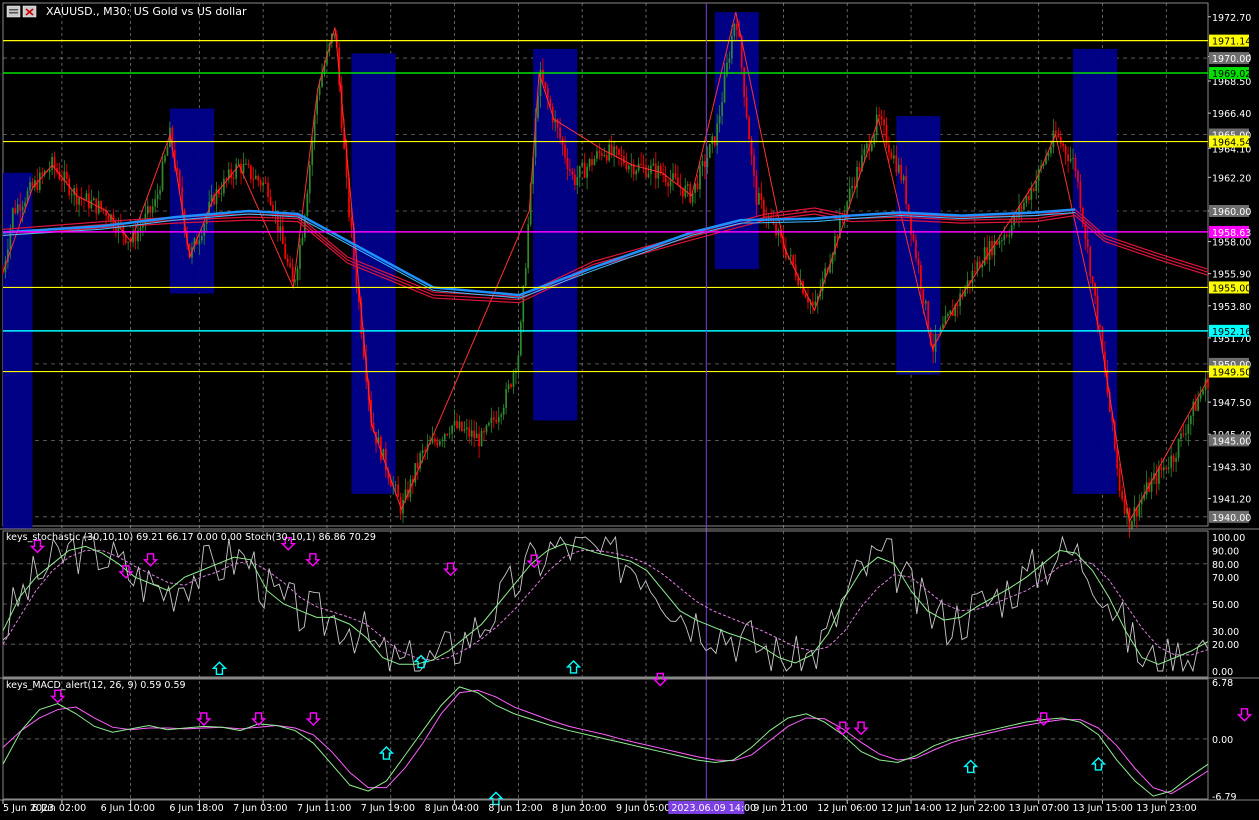  I want to click on stochastic-axis-label: 90.00, so click(1225, 551).